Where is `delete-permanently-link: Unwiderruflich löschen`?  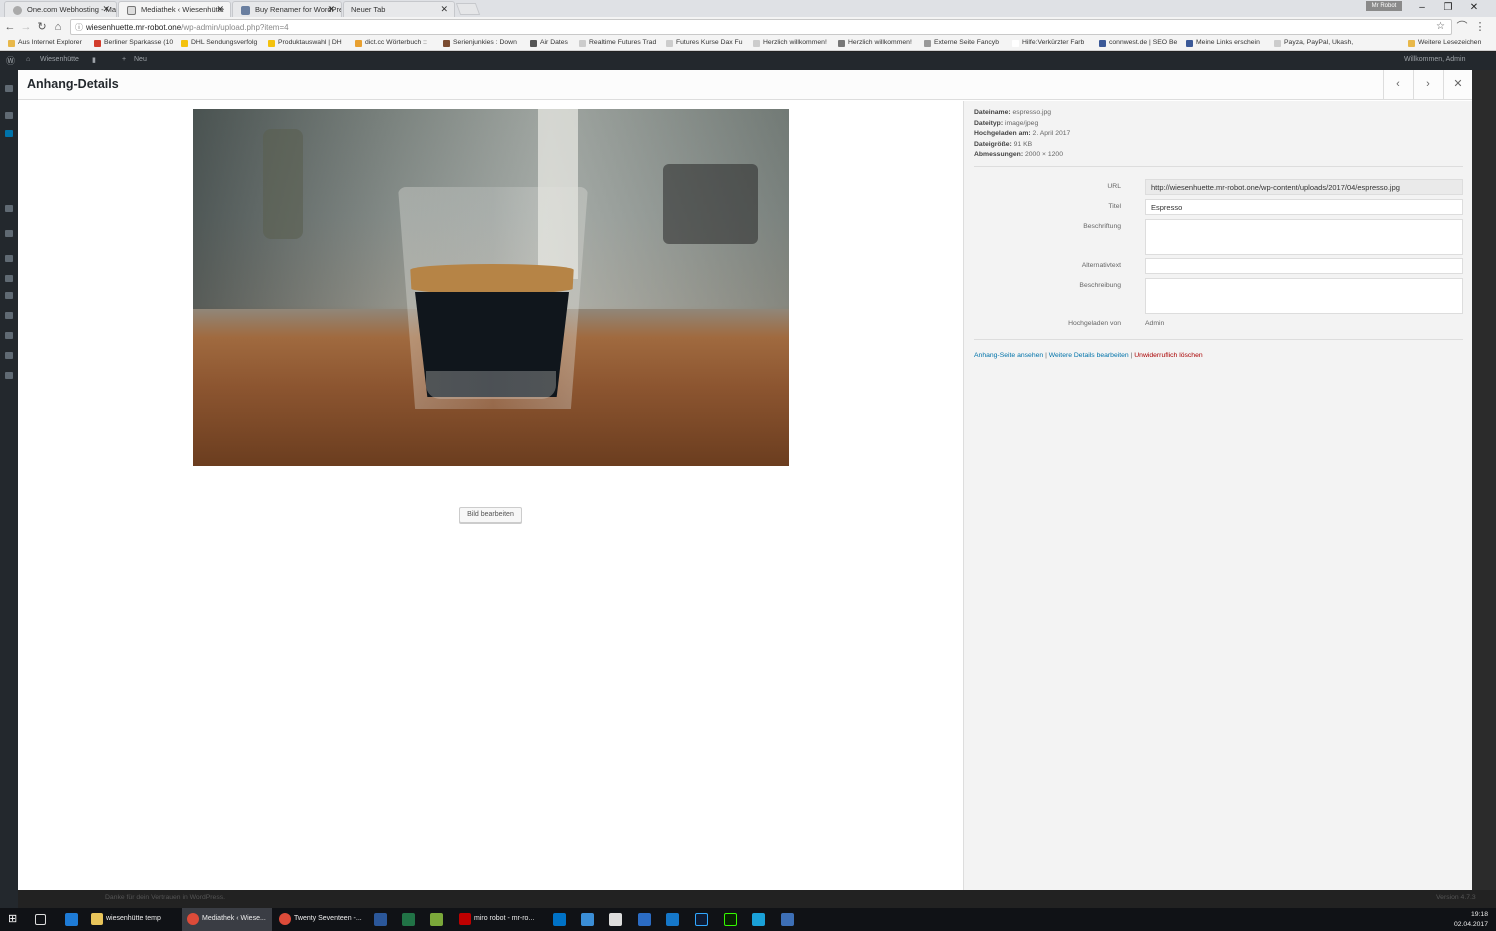
delete-permanently-link: Unwiderruflich löschen is located at coordinates (1168, 355).